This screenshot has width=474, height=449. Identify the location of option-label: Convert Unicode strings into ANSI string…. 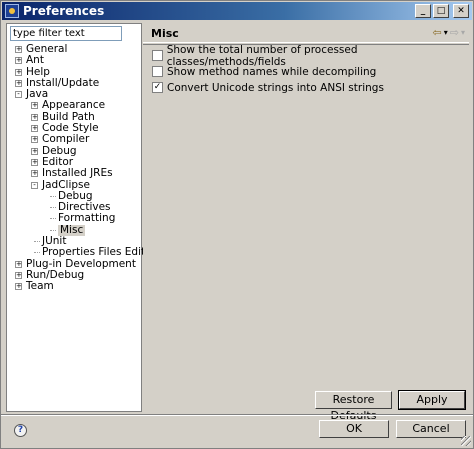
(275, 87).